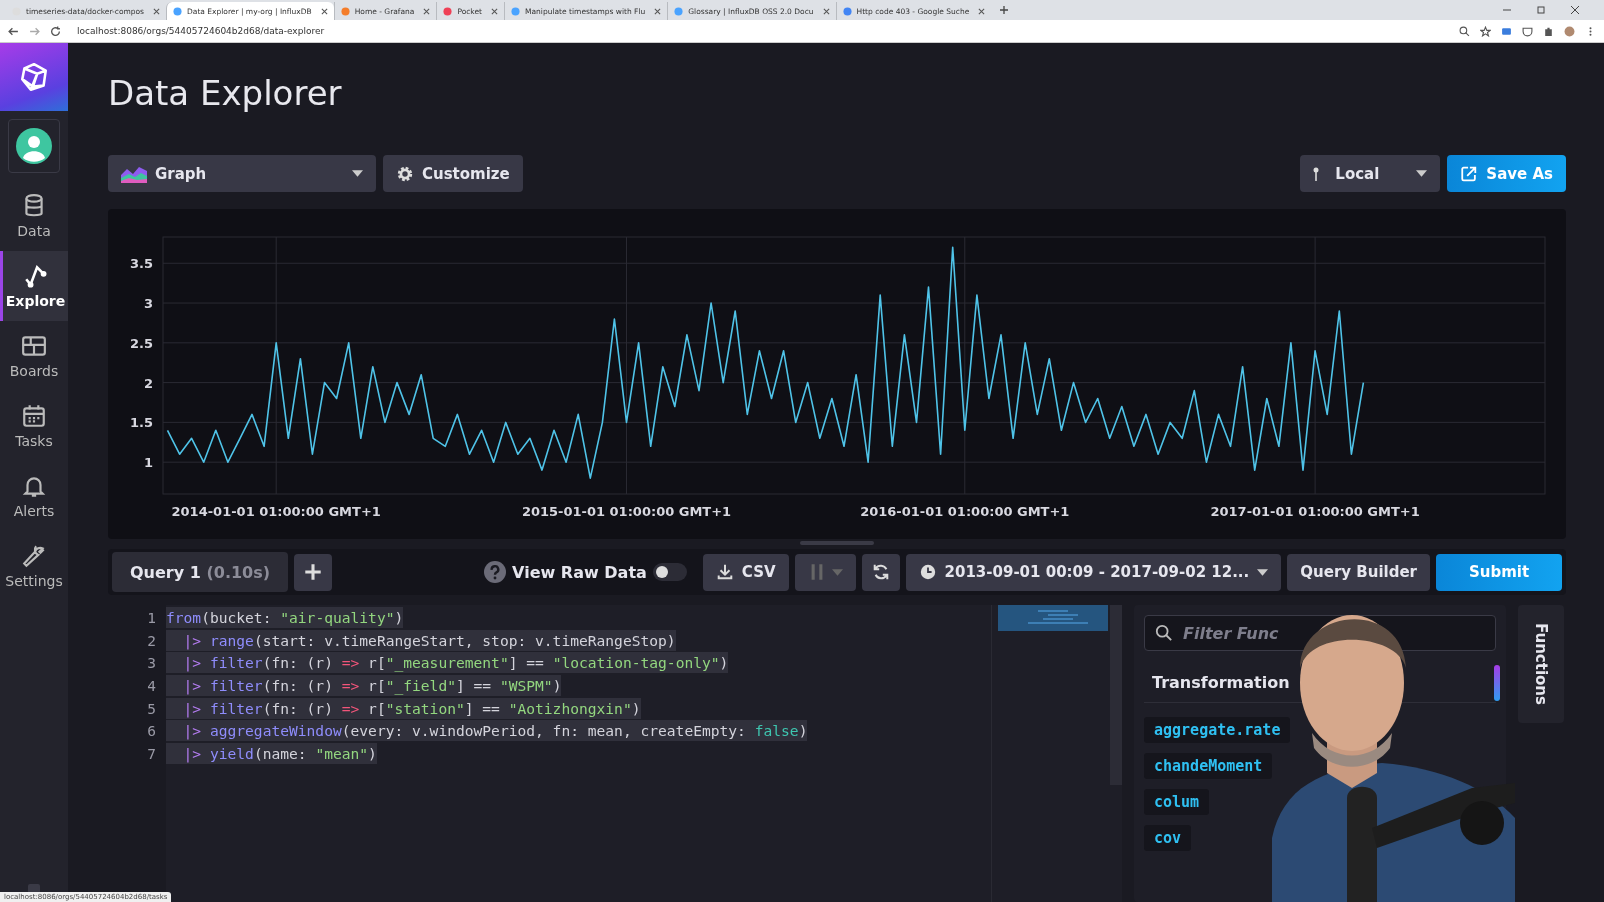 The image size is (1604, 902). What do you see at coordinates (151, 732) in the screenshot?
I see `line-number: 6` at bounding box center [151, 732].